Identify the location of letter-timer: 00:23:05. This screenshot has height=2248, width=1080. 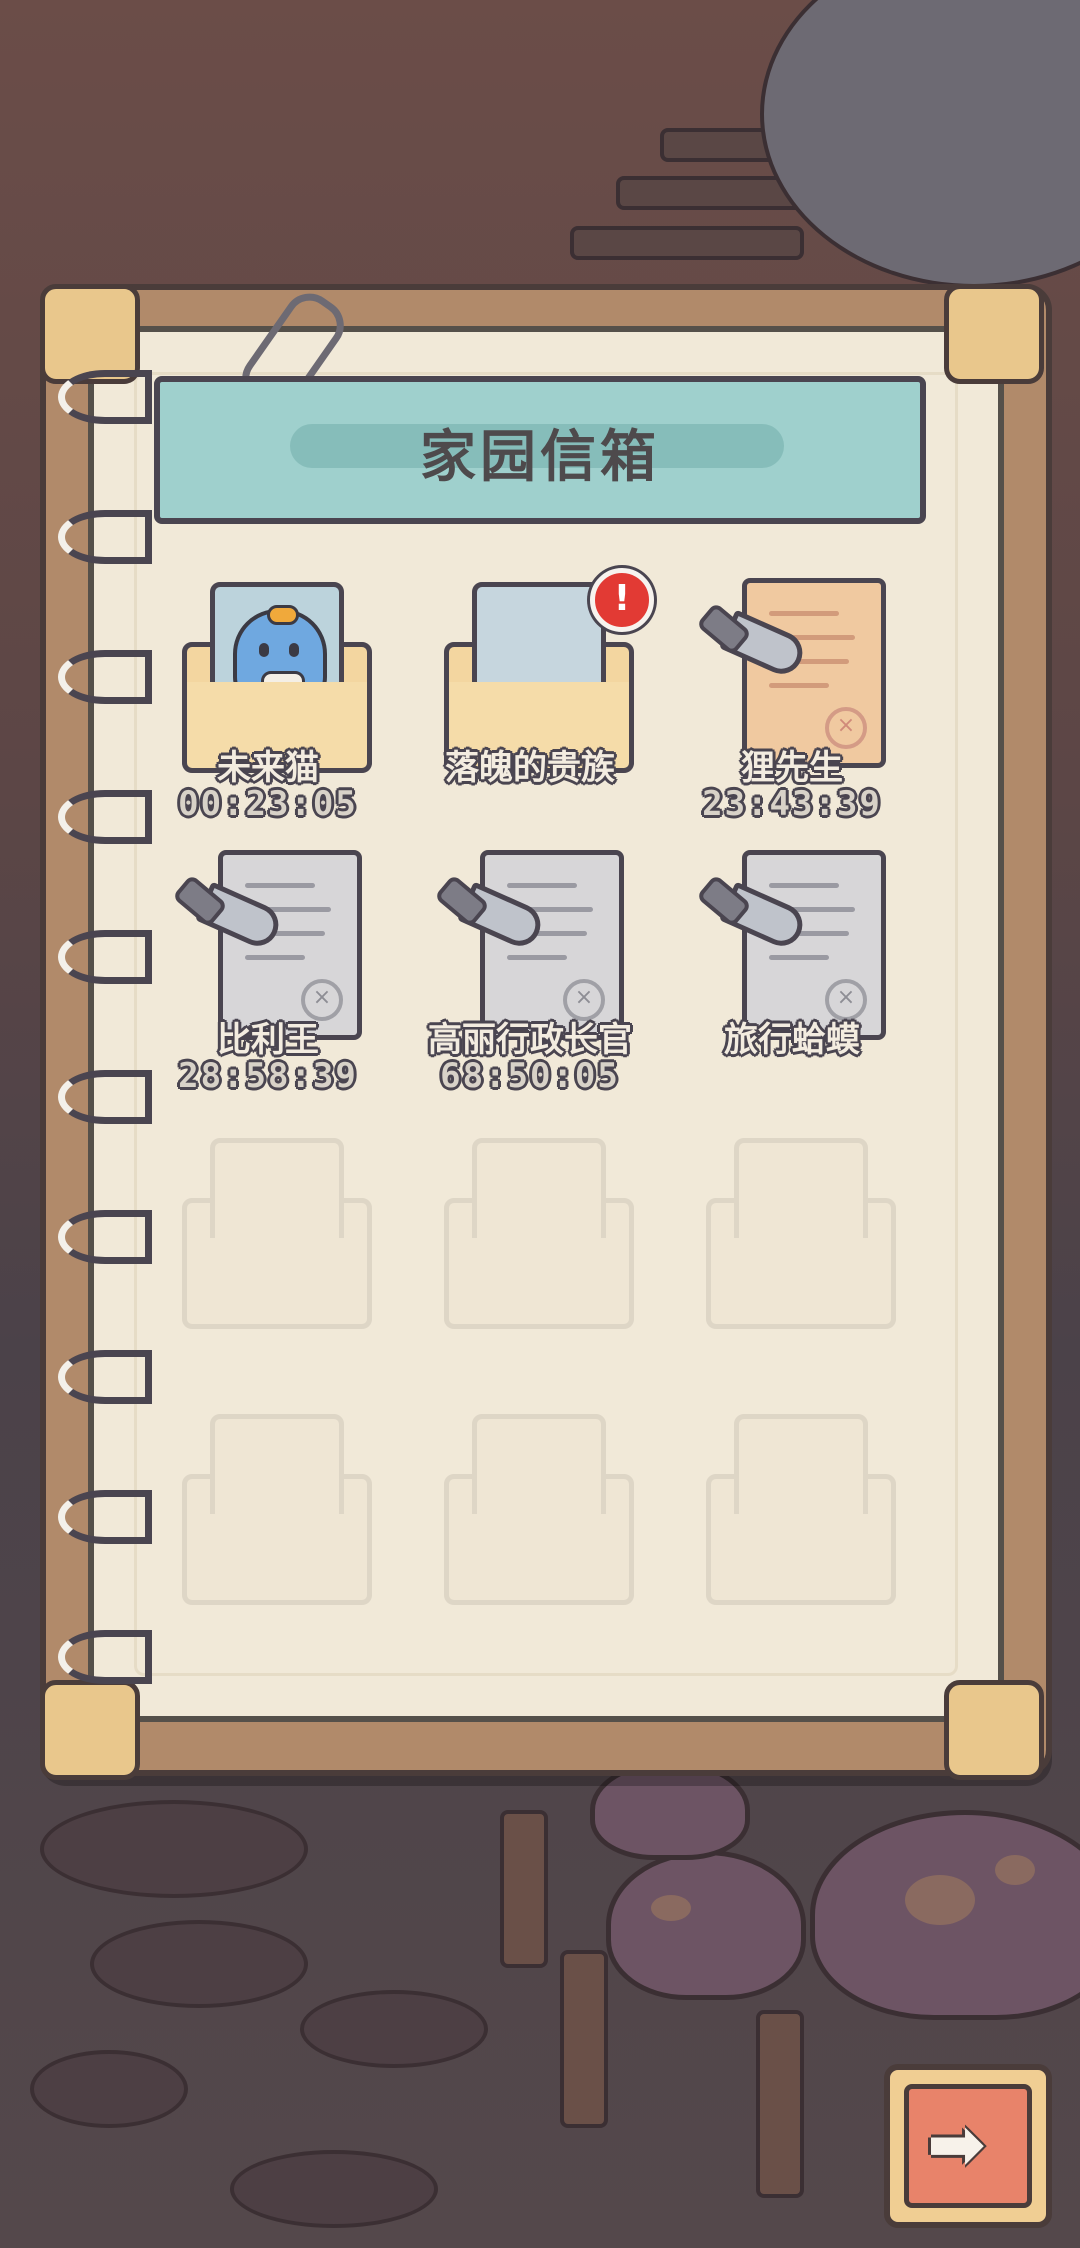
(268, 804).